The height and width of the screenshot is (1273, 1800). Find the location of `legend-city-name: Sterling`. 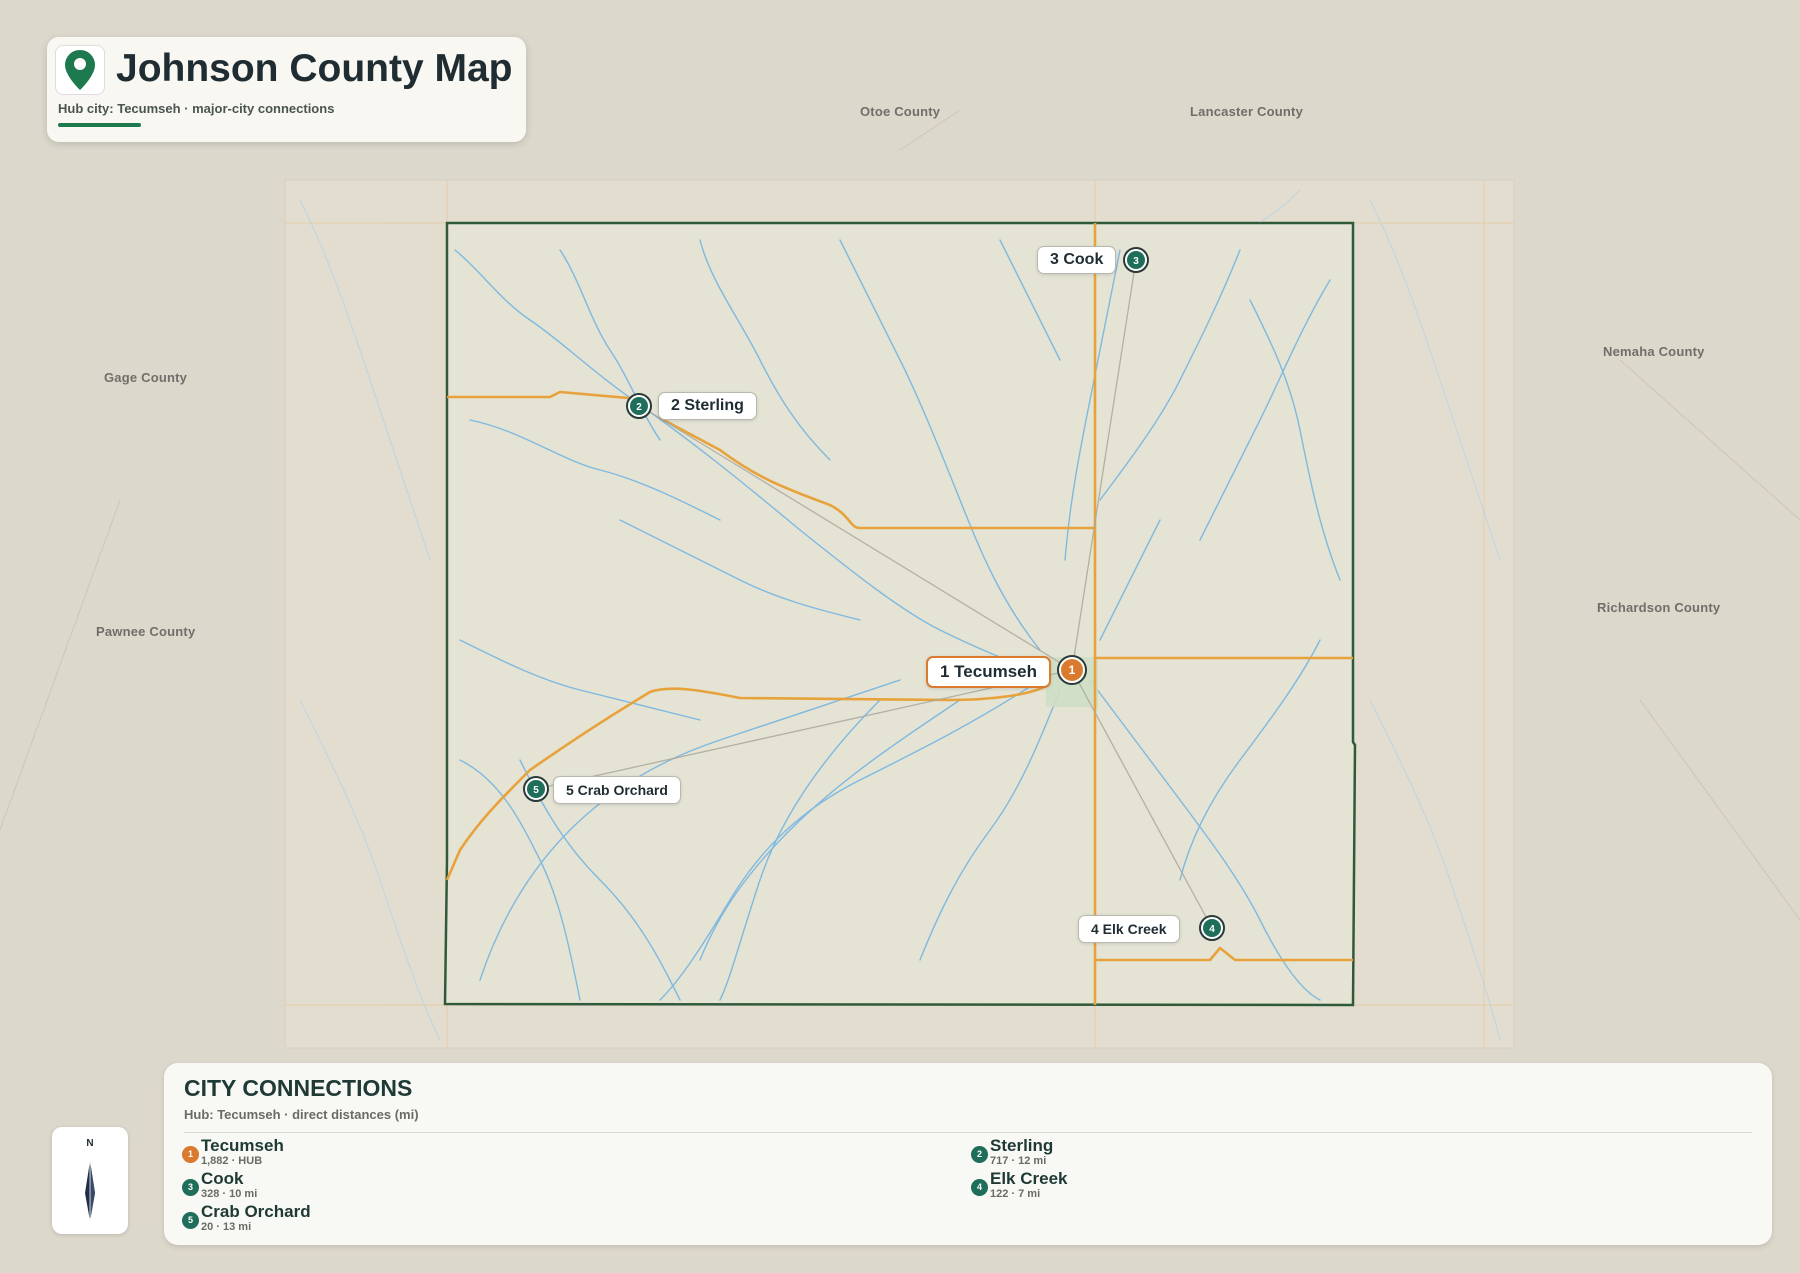

legend-city-name: Sterling is located at coordinates (1022, 1145).